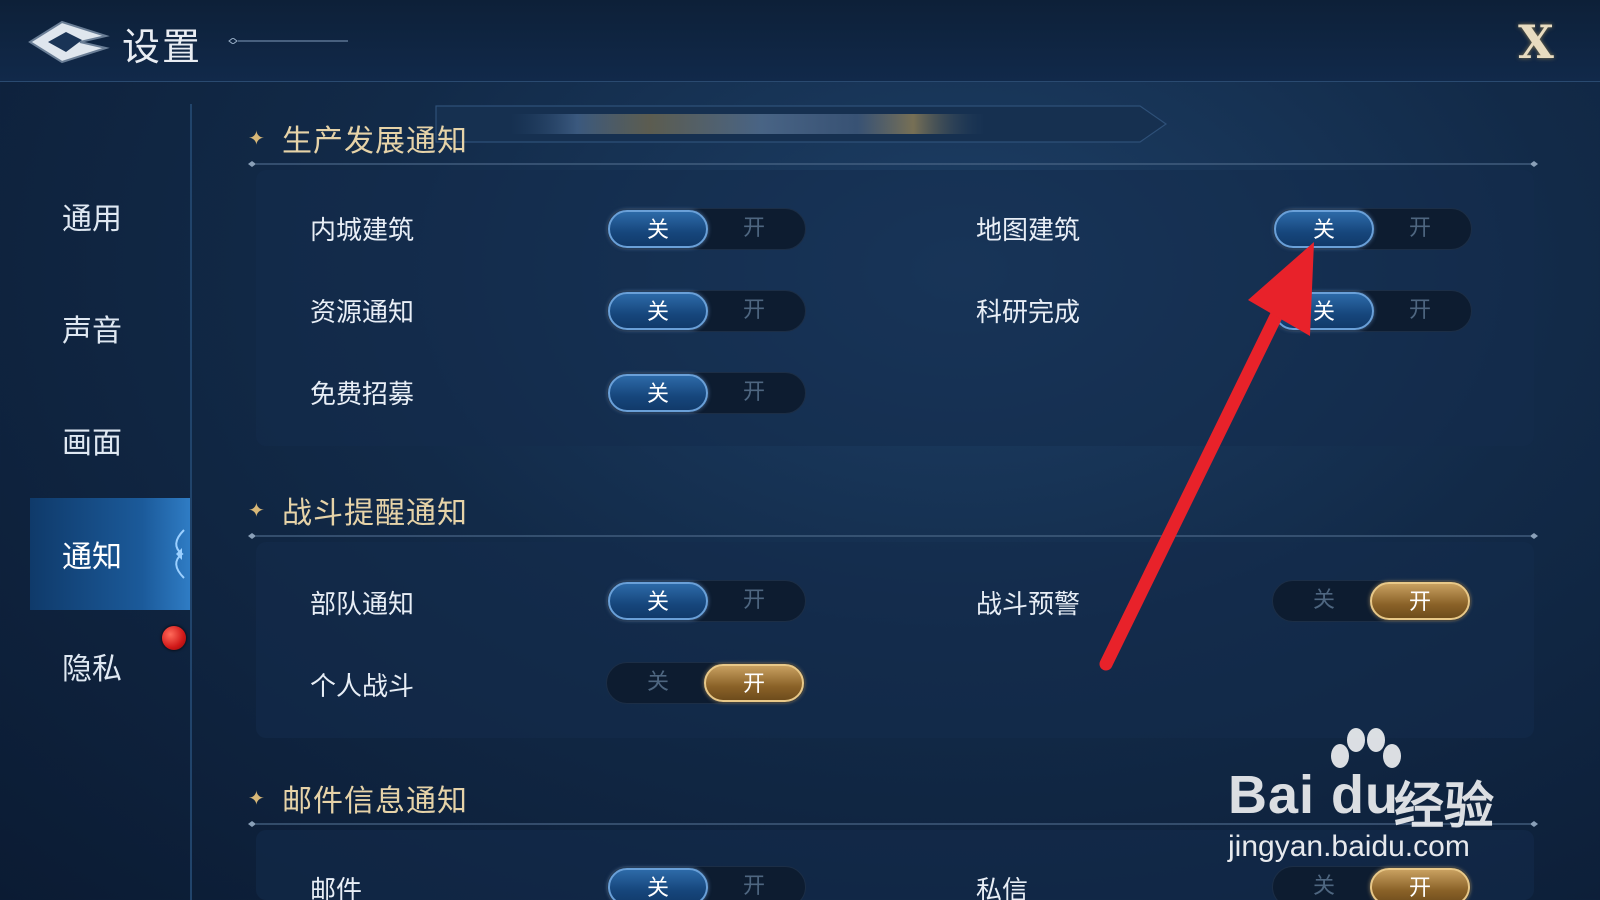 Image resolution: width=1600 pixels, height=900 pixels. I want to click on sidebar-item-privacy: 隐私, so click(110, 666).